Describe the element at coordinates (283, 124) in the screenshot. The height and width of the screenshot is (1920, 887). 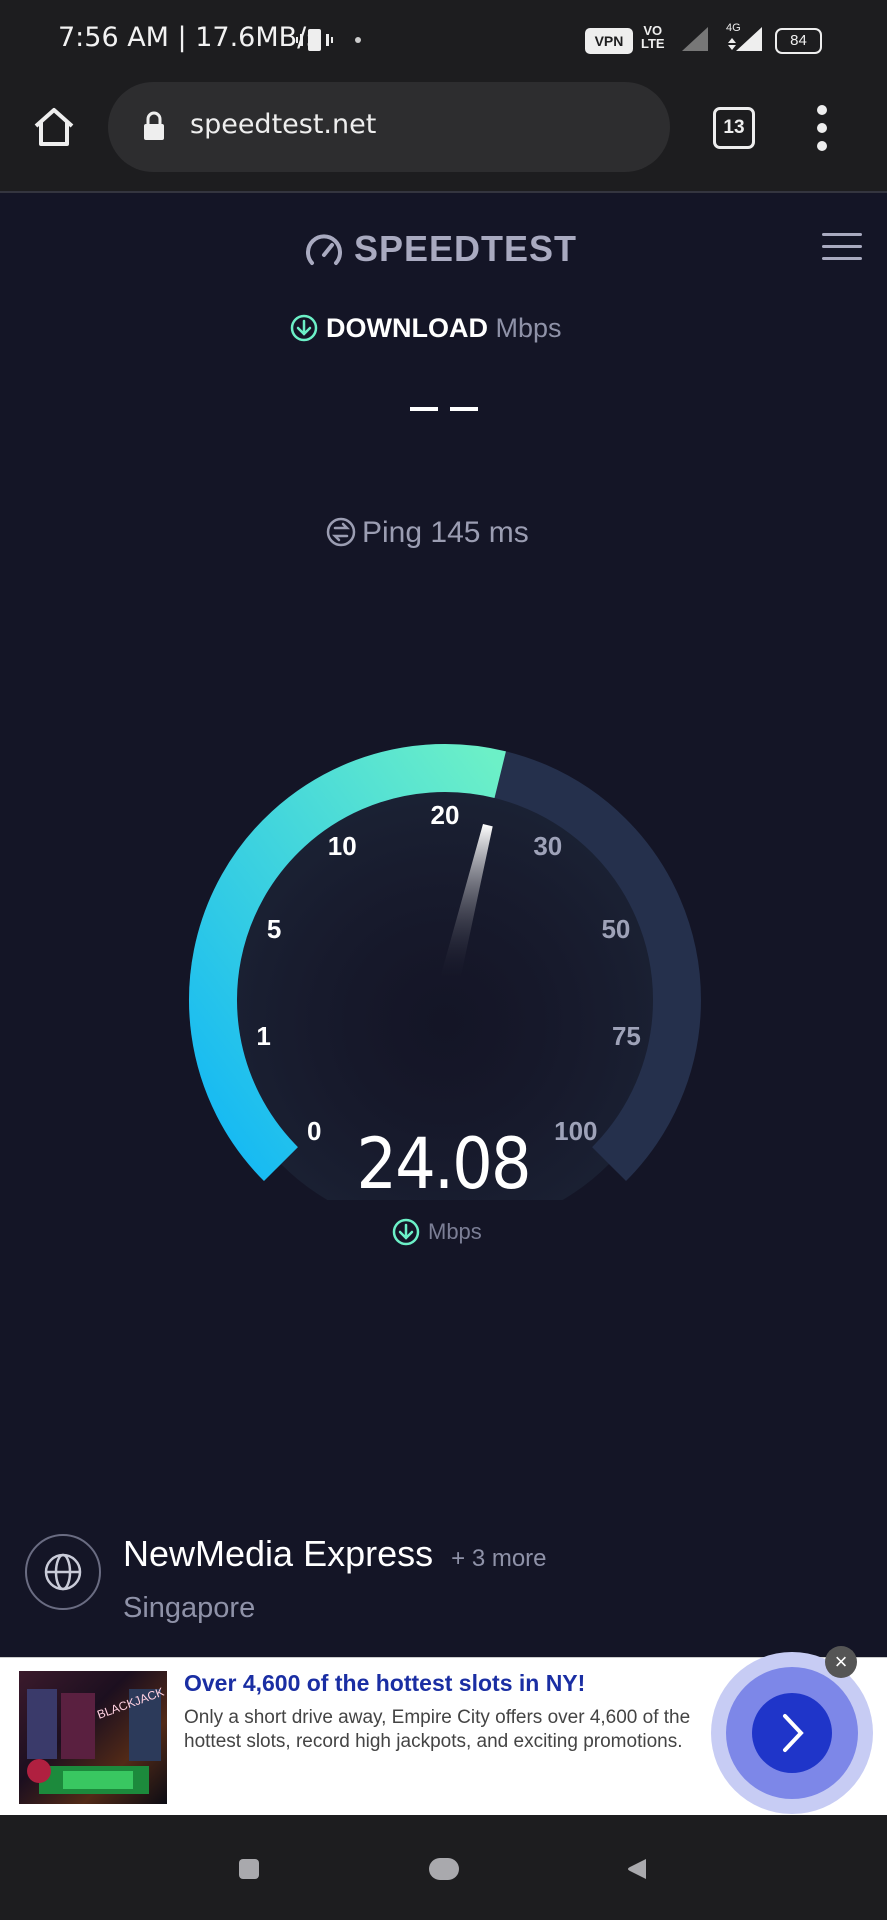
I see `url-text: speedtest.net` at that location.